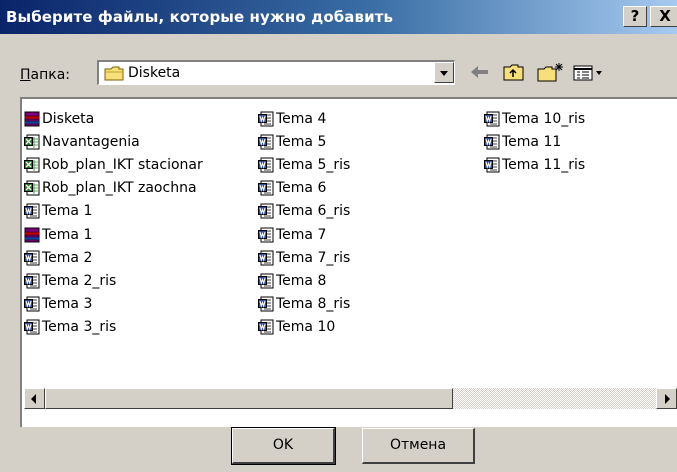 The height and width of the screenshot is (472, 677). I want to click on file-item: Rob_plan_IKT stacionar, so click(113, 164).